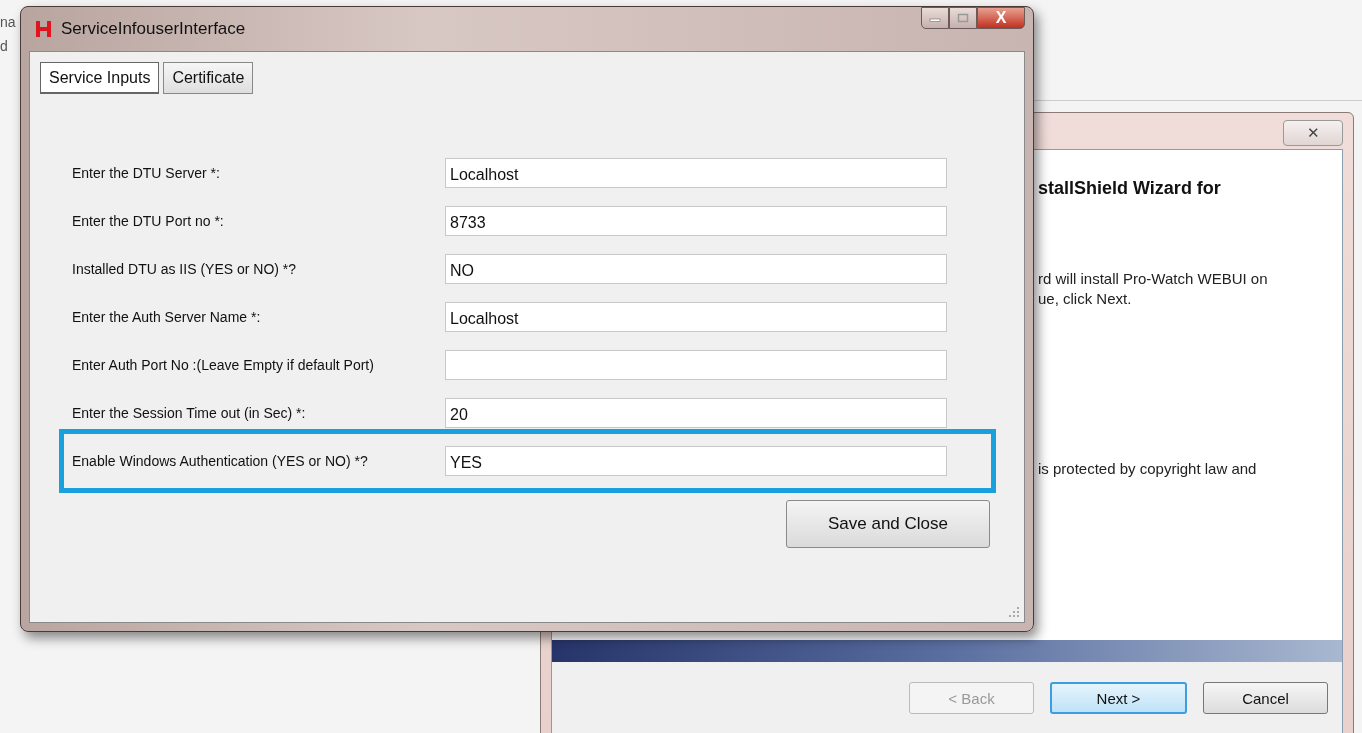 Image resolution: width=1362 pixels, height=733 pixels. What do you see at coordinates (696, 269) in the screenshot?
I see `input-field: NO` at bounding box center [696, 269].